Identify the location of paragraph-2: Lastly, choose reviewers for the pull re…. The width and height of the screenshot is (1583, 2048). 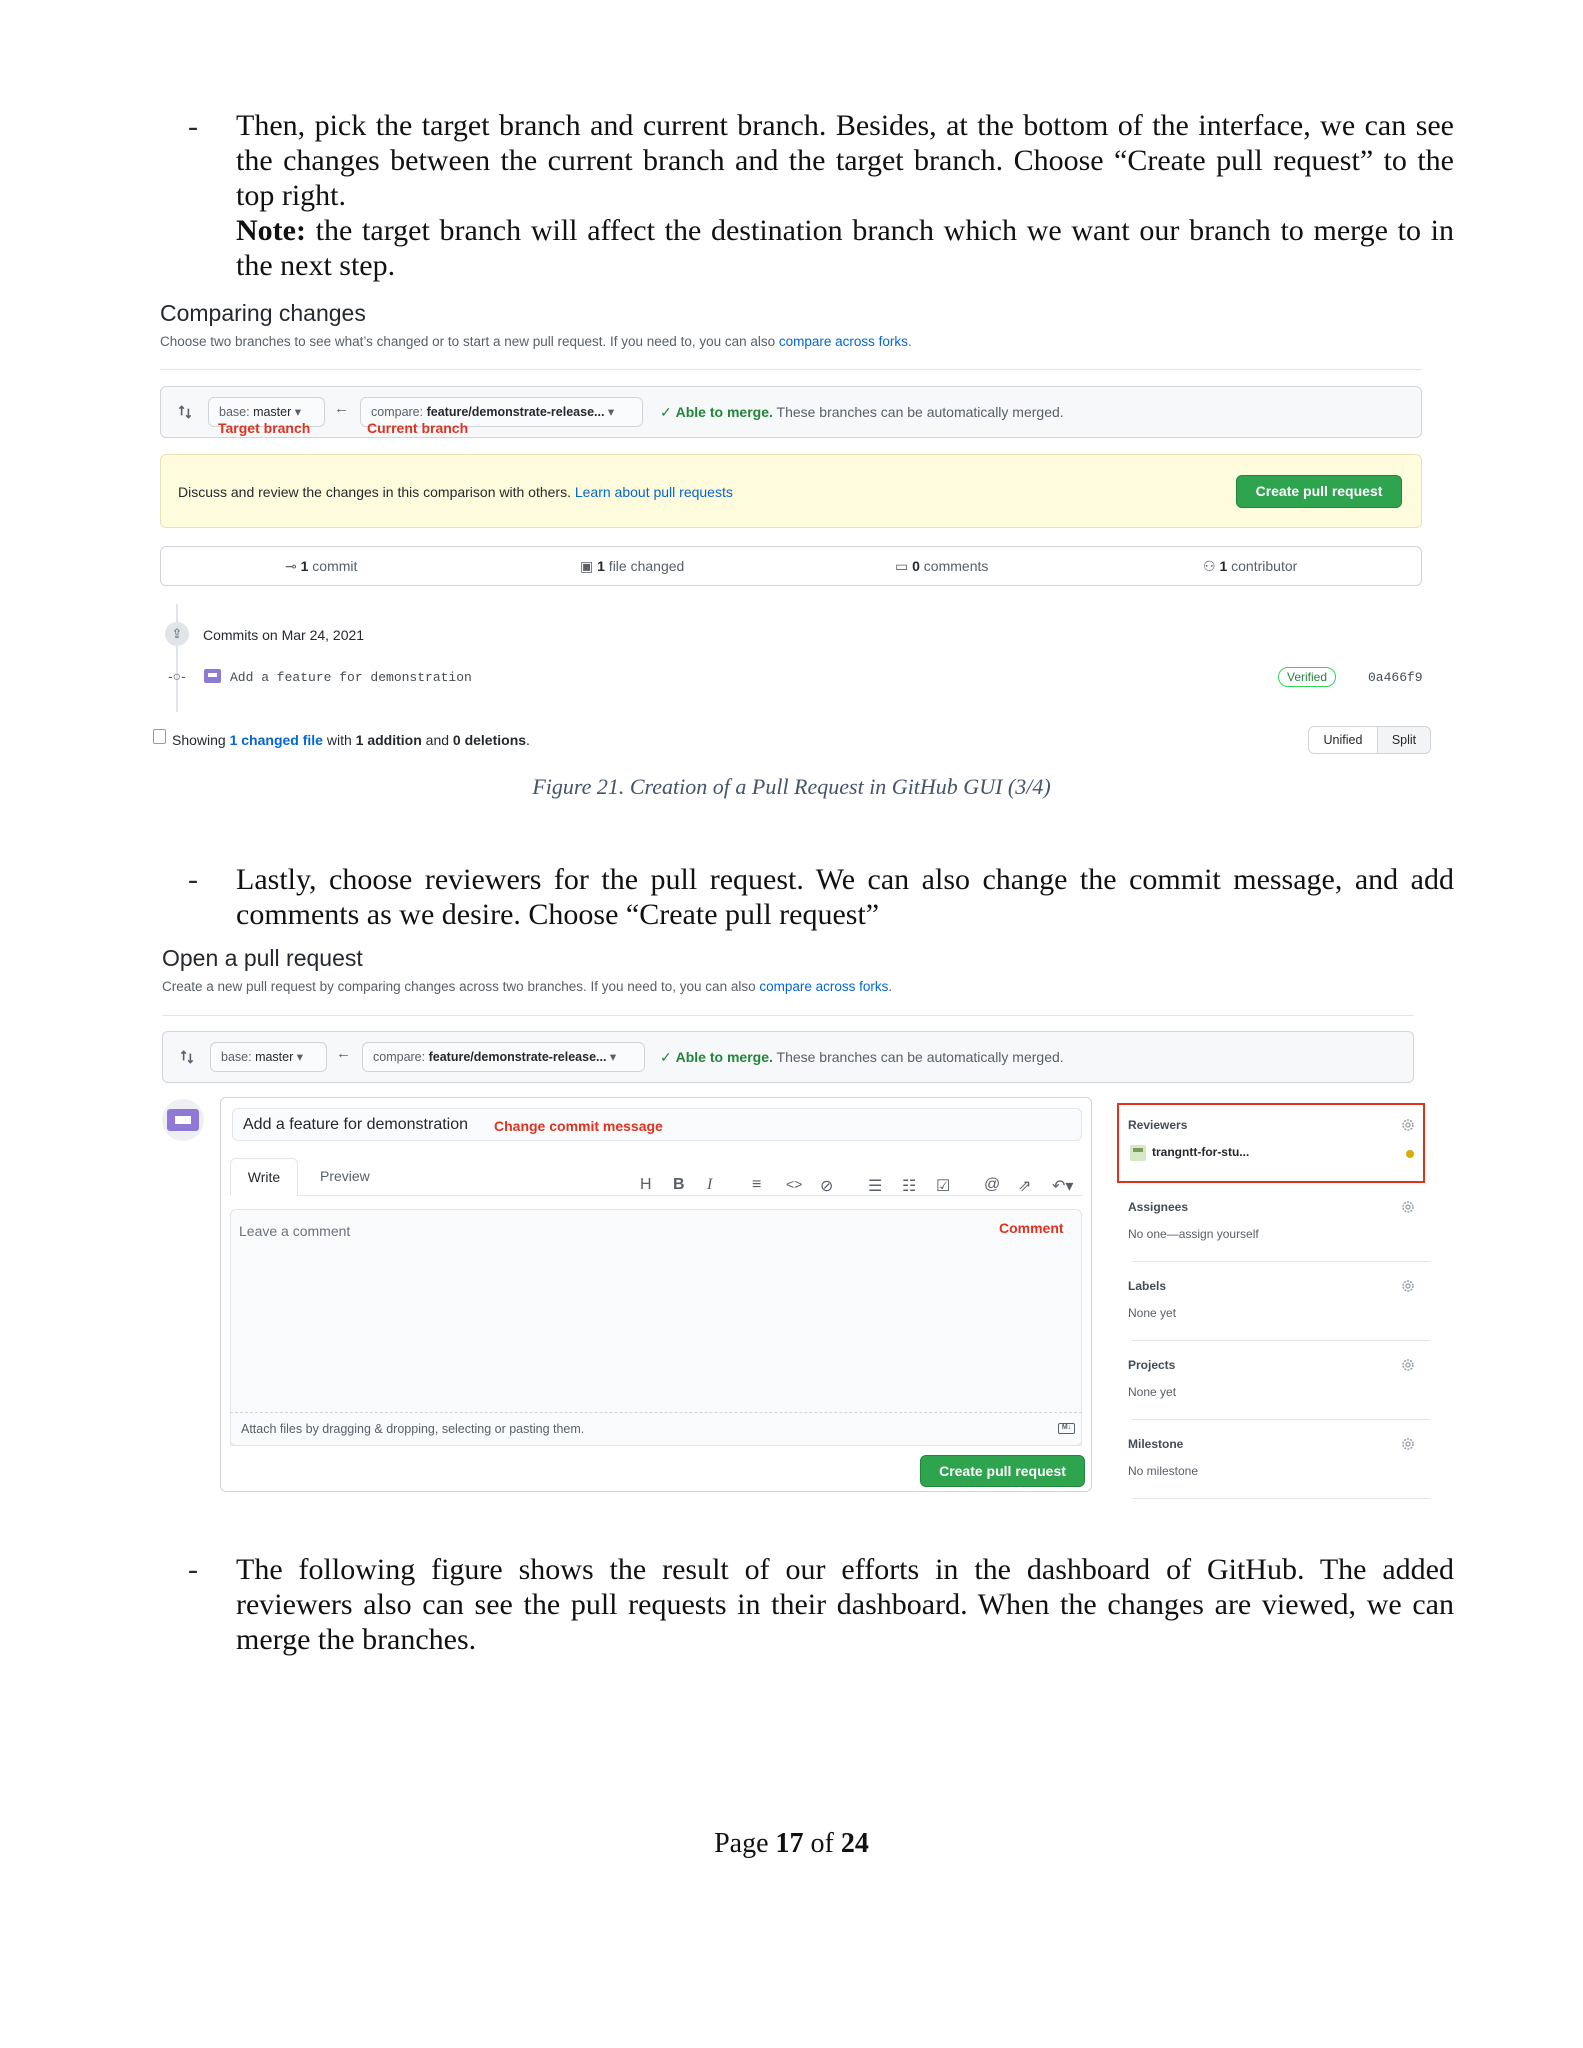
(845, 897).